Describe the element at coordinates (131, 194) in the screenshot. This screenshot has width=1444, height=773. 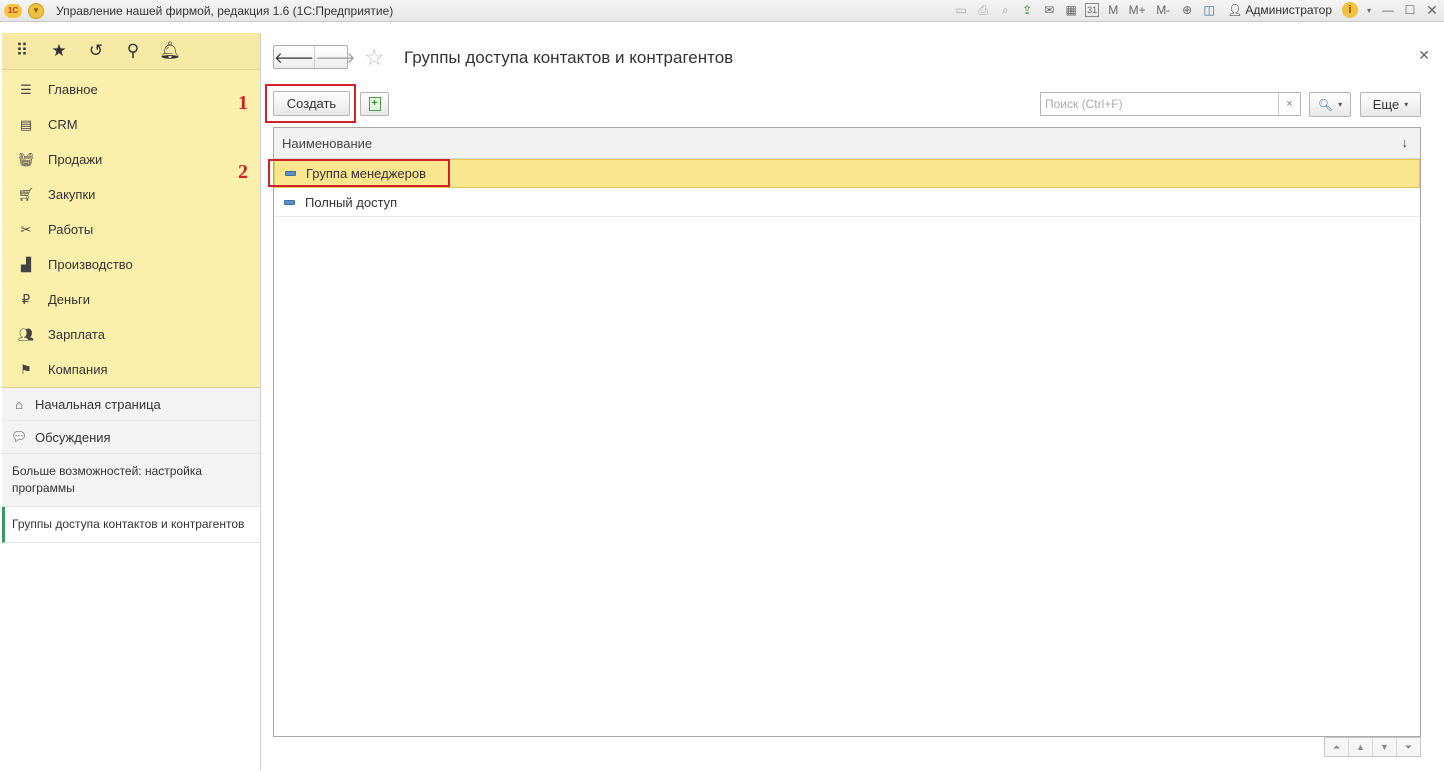
I see `section-purchases: 🛒︎ Закупки` at that location.